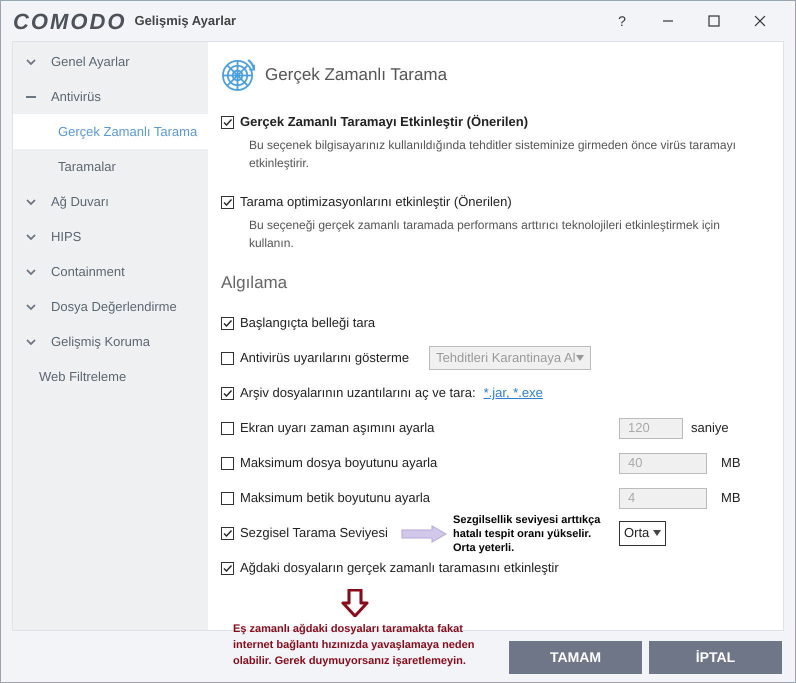 The width and height of the screenshot is (796, 683). What do you see at coordinates (339, 463) in the screenshot?
I see `setting-label: Maksimum dosya boyutunu ayarla` at bounding box center [339, 463].